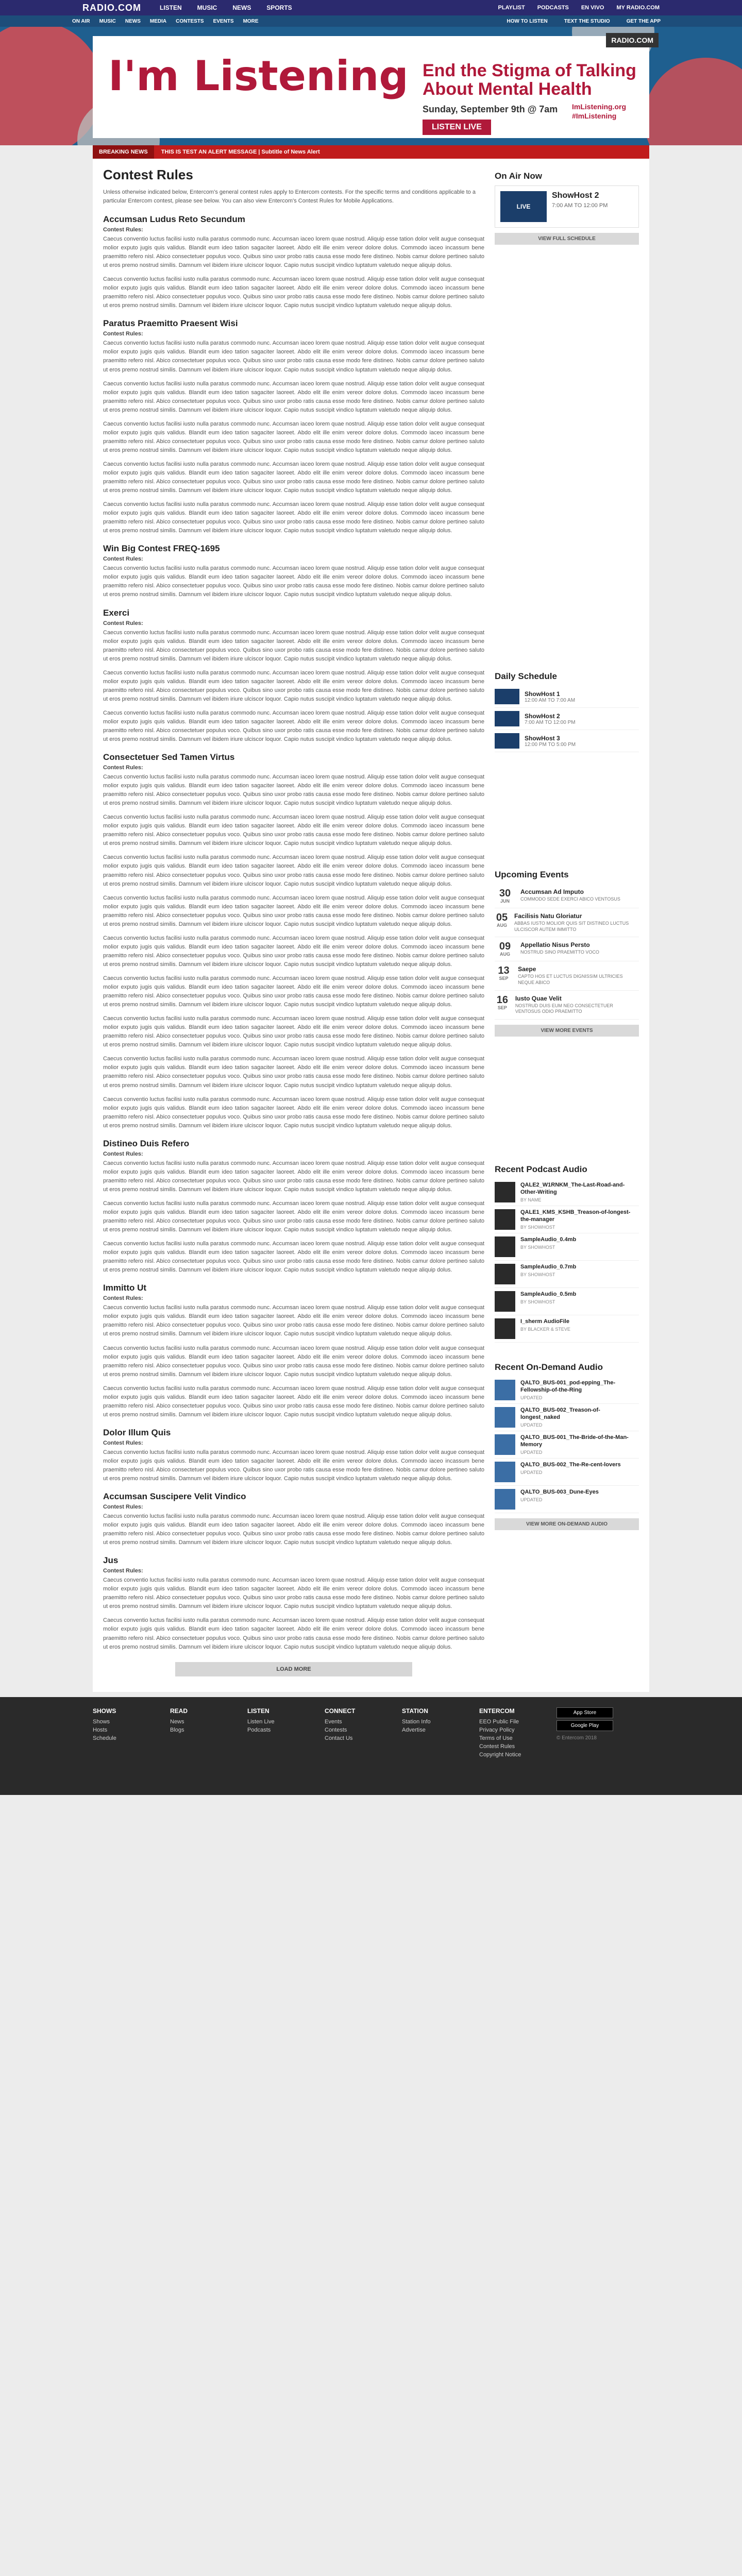 The image size is (742, 2576). I want to click on footer-link: Events, so click(363, 1722).